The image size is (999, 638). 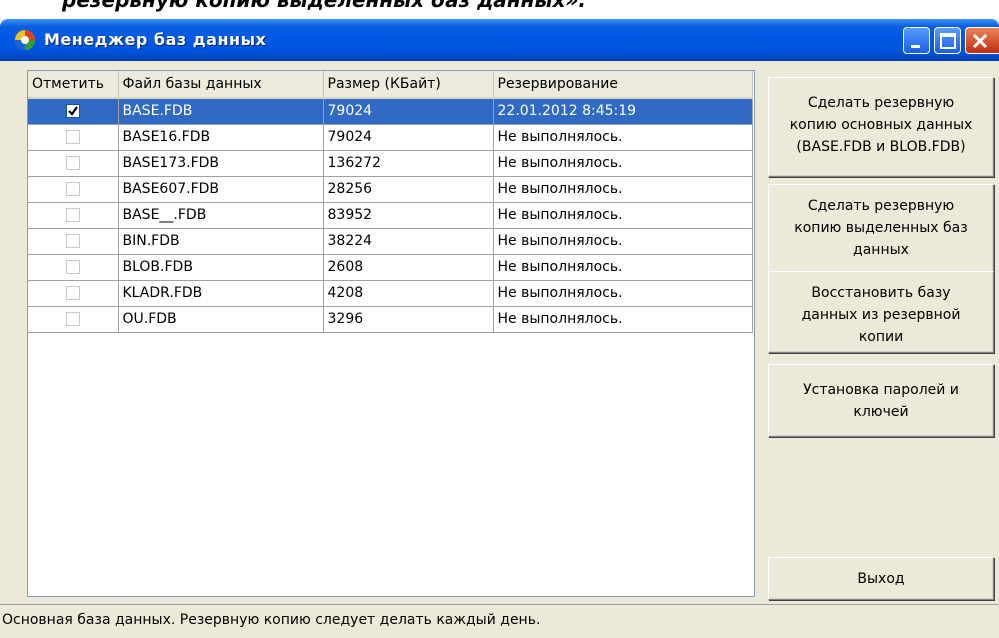 I want to click on button-label-line: Установка паролей и, so click(x=881, y=390).